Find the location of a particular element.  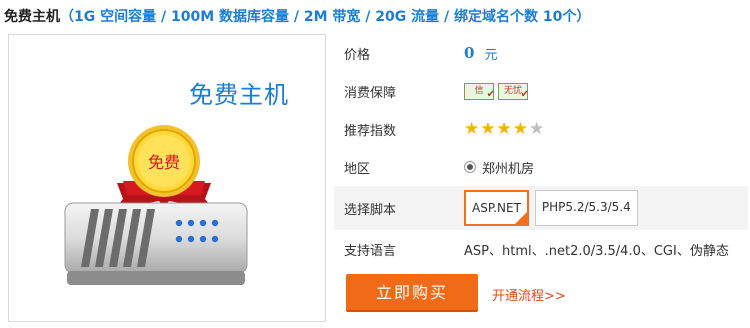

price-unit: 元 is located at coordinates (491, 55).